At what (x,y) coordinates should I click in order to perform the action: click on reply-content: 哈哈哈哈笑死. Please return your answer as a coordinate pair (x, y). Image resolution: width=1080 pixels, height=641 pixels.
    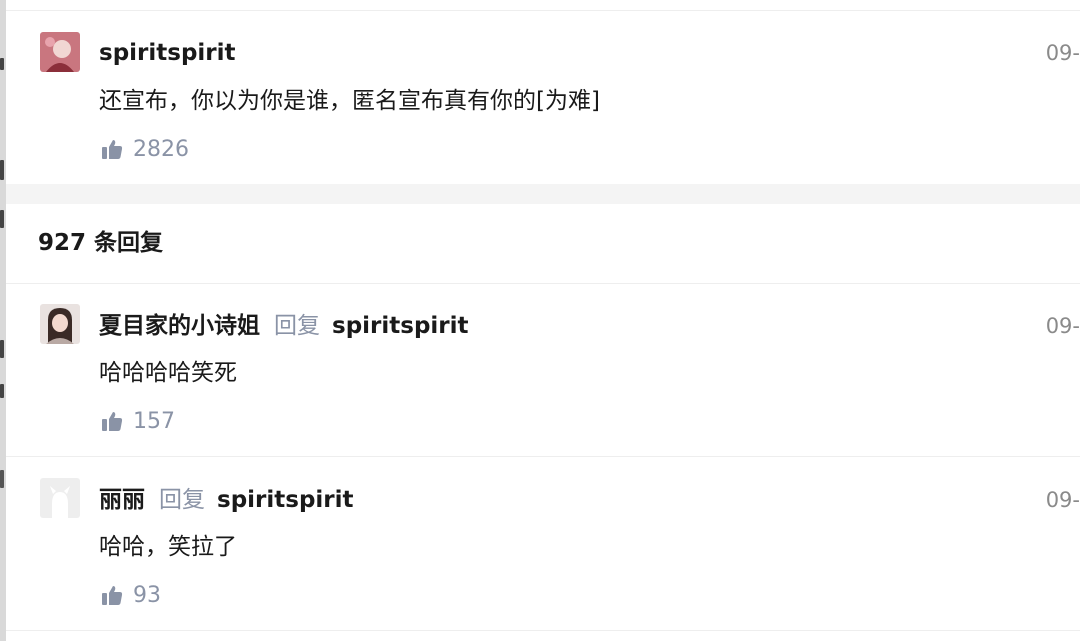
    Looking at the image, I should click on (168, 373).